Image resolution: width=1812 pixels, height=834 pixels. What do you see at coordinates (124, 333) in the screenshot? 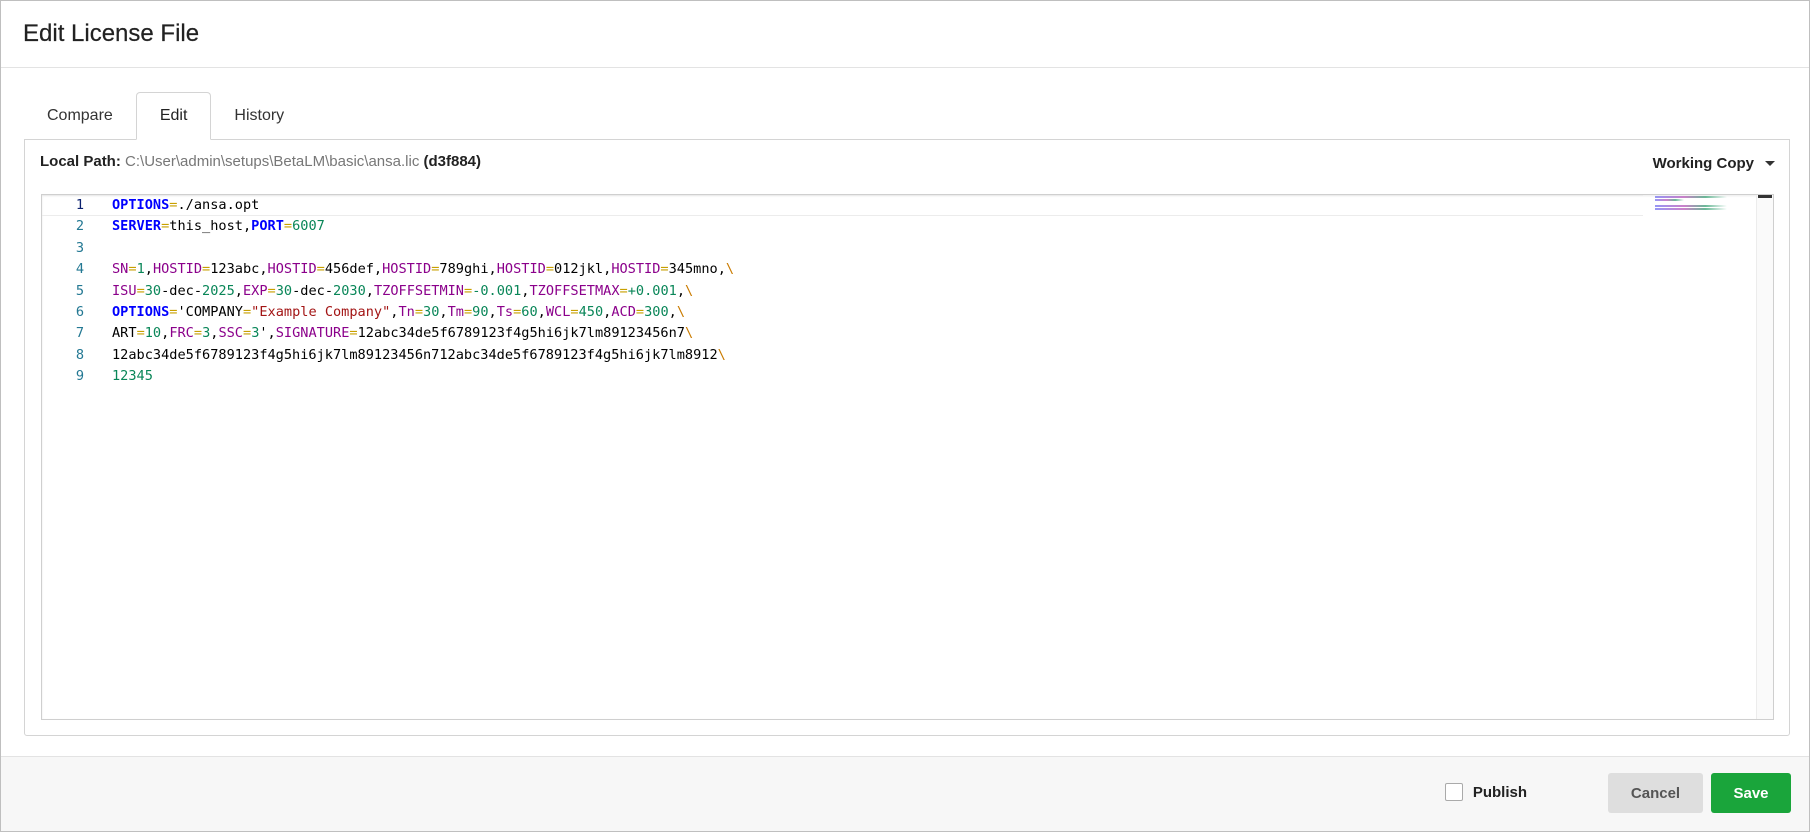
I see `code-token: ART` at bounding box center [124, 333].